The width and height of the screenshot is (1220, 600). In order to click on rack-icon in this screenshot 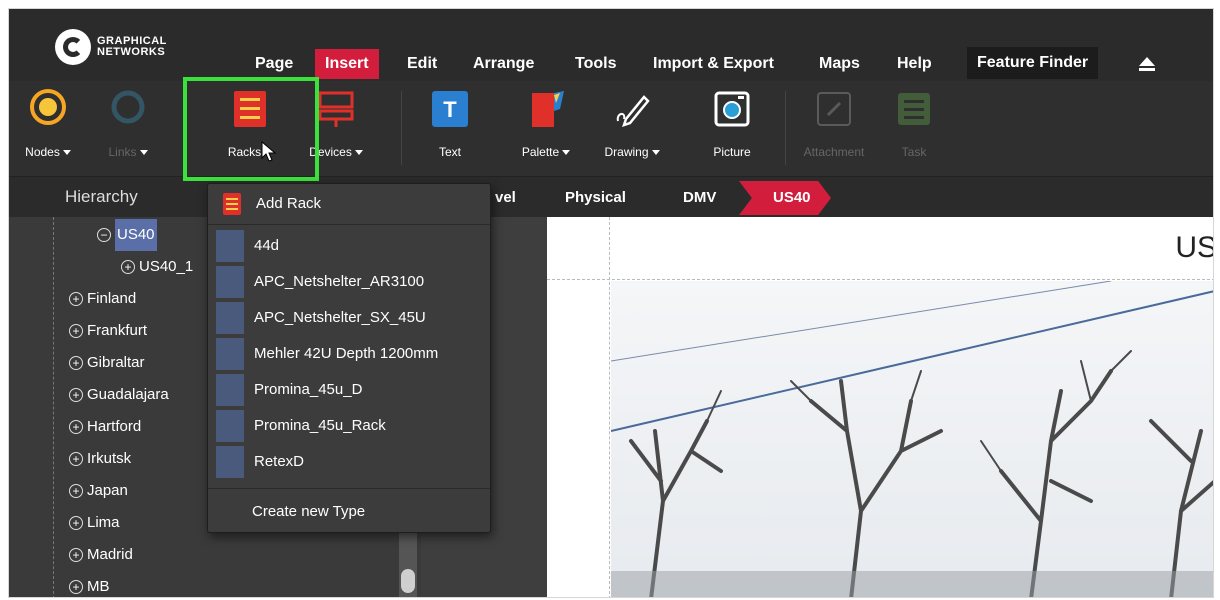, I will do `click(232, 204)`.